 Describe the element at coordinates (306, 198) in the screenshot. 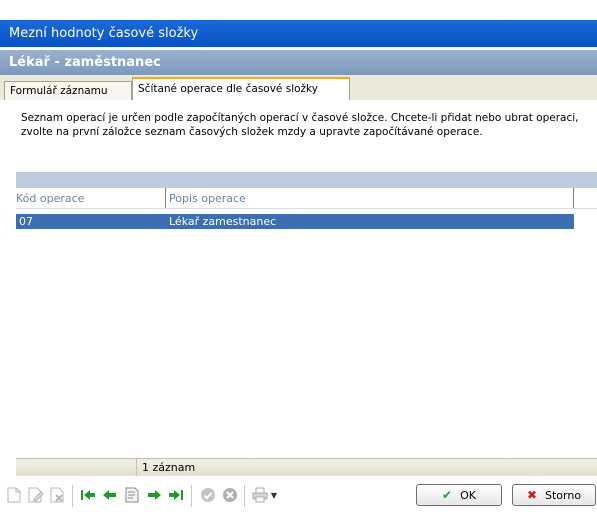

I see `grid-header: Kód operace Popis operace` at that location.